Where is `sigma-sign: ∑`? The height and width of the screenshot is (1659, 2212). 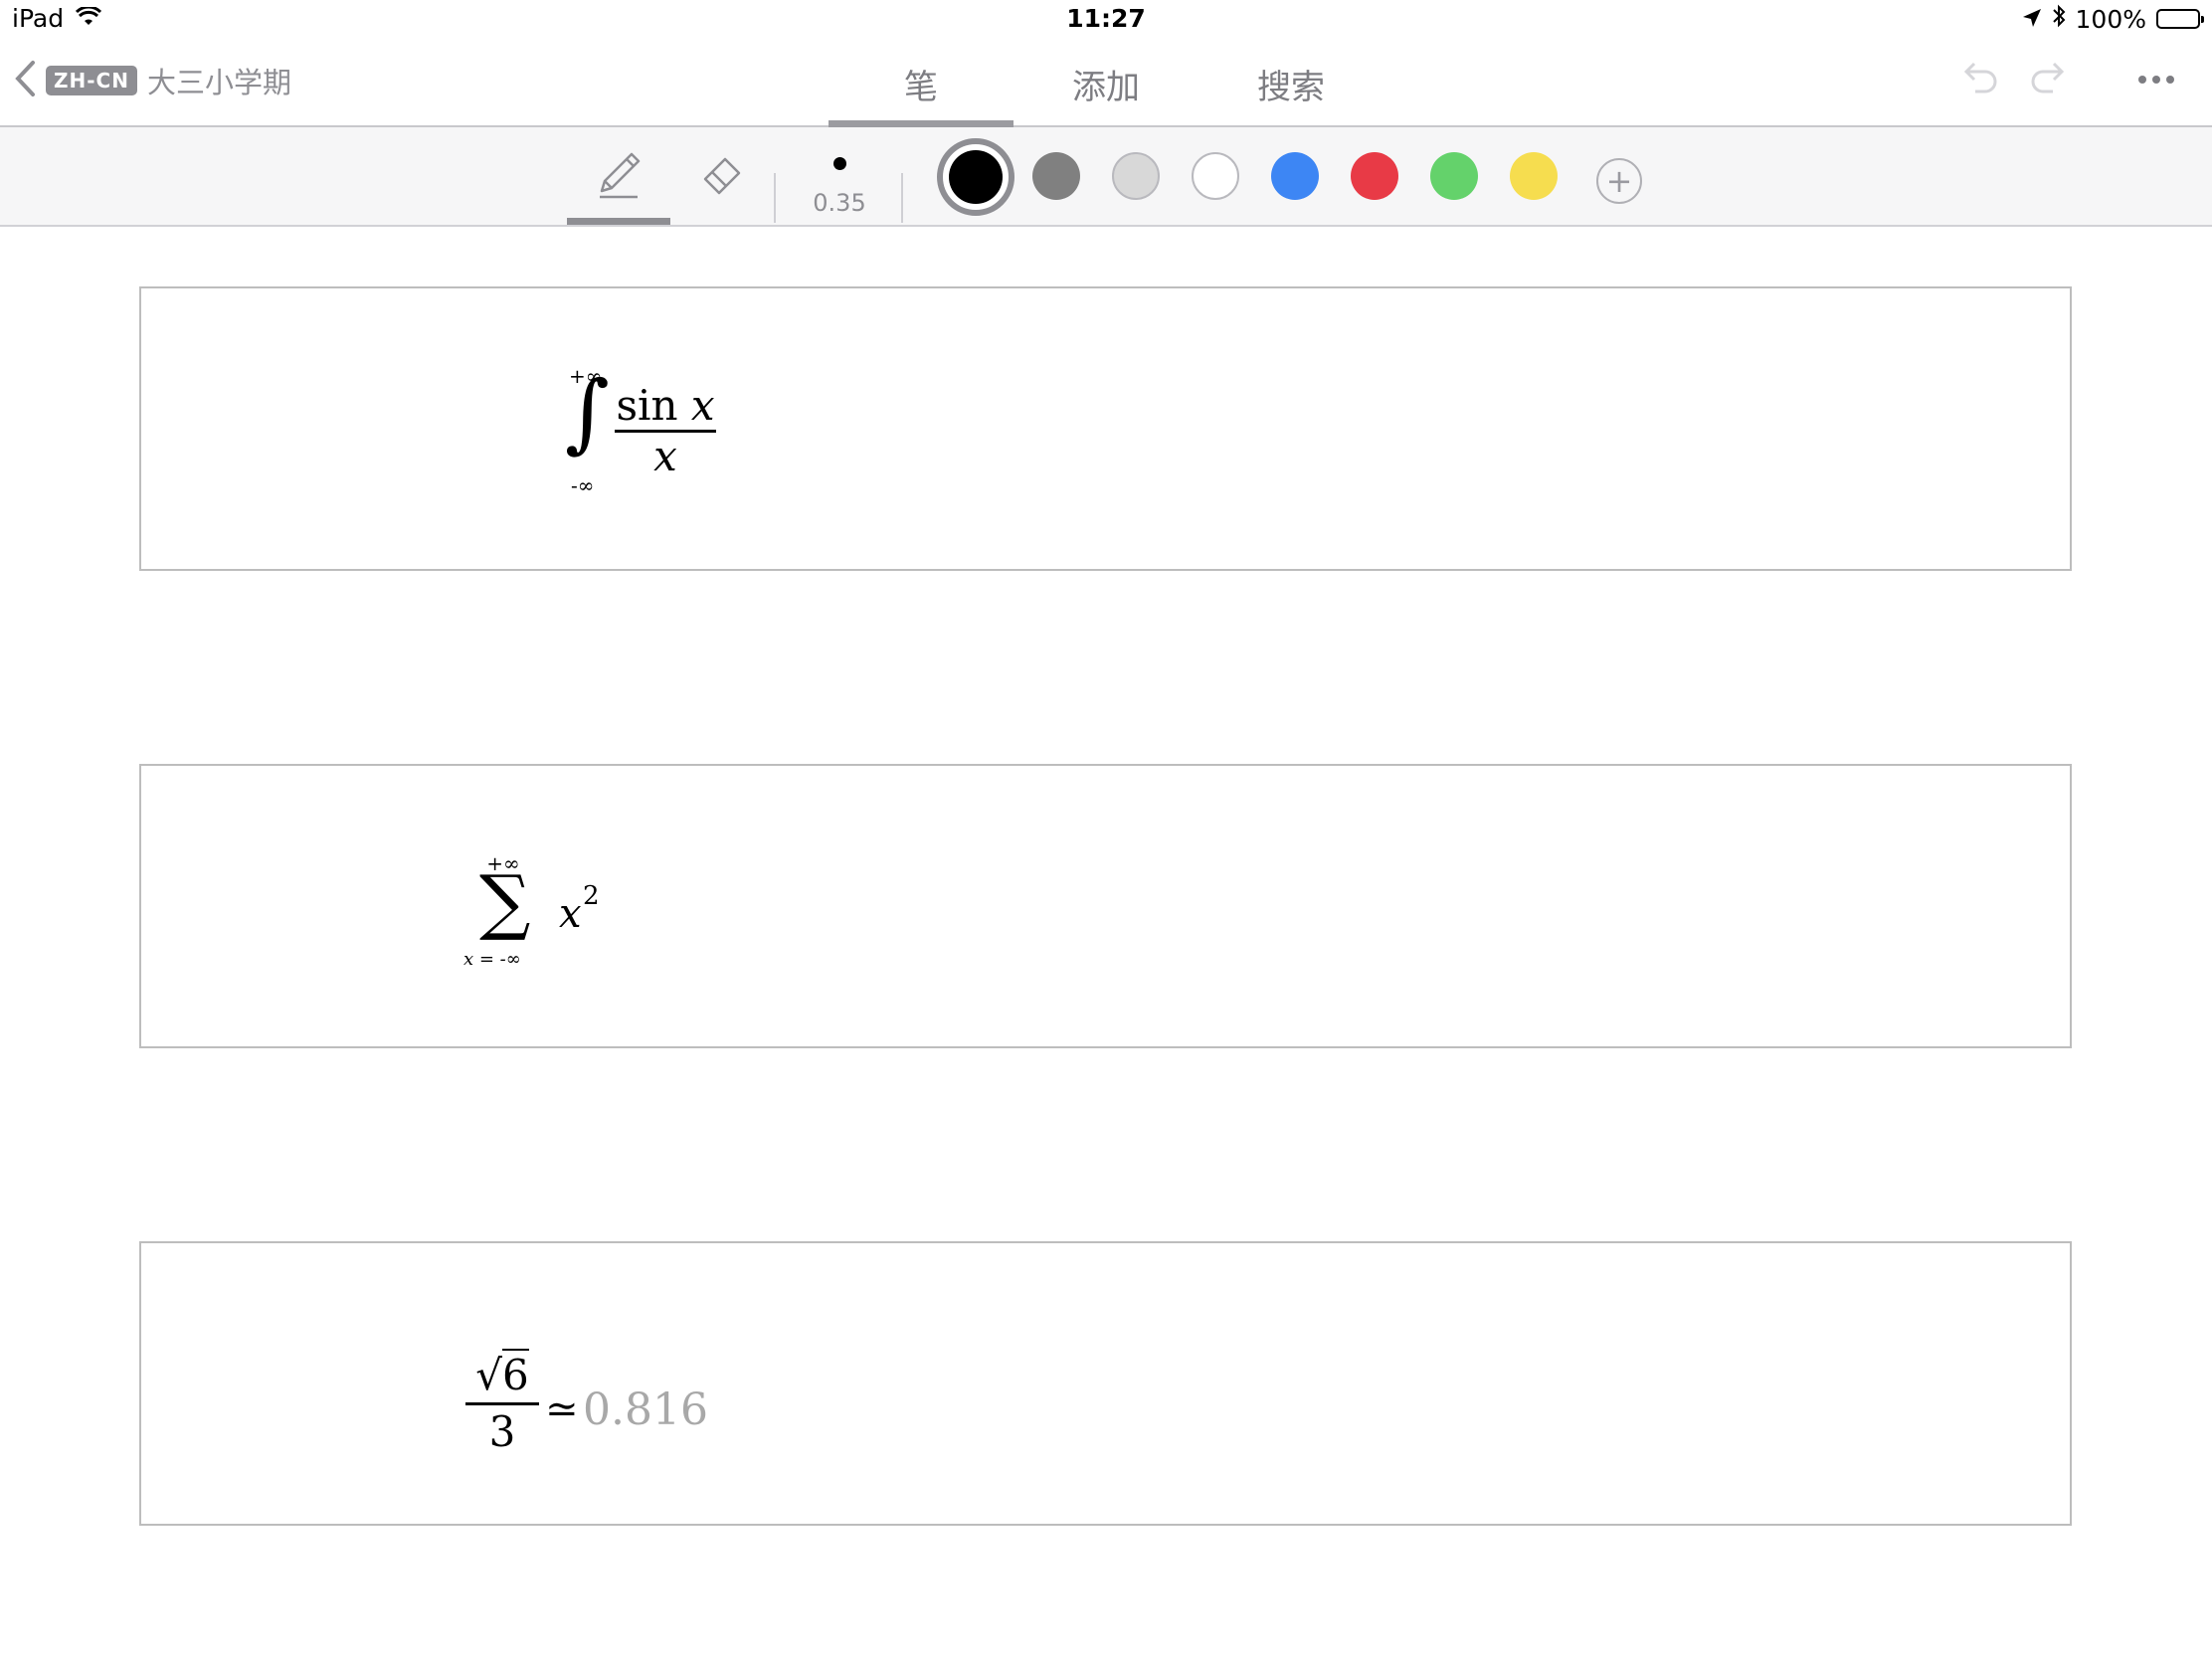 sigma-sign: ∑ is located at coordinates (505, 901).